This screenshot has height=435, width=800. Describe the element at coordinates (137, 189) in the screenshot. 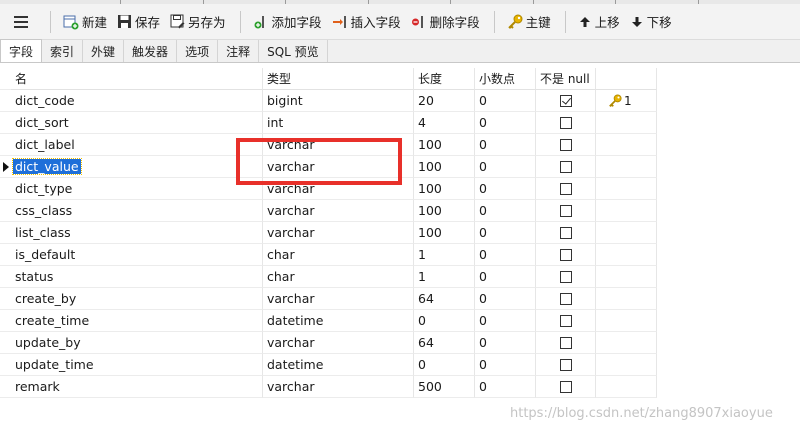

I see `field-name-cell: dict_type` at that location.